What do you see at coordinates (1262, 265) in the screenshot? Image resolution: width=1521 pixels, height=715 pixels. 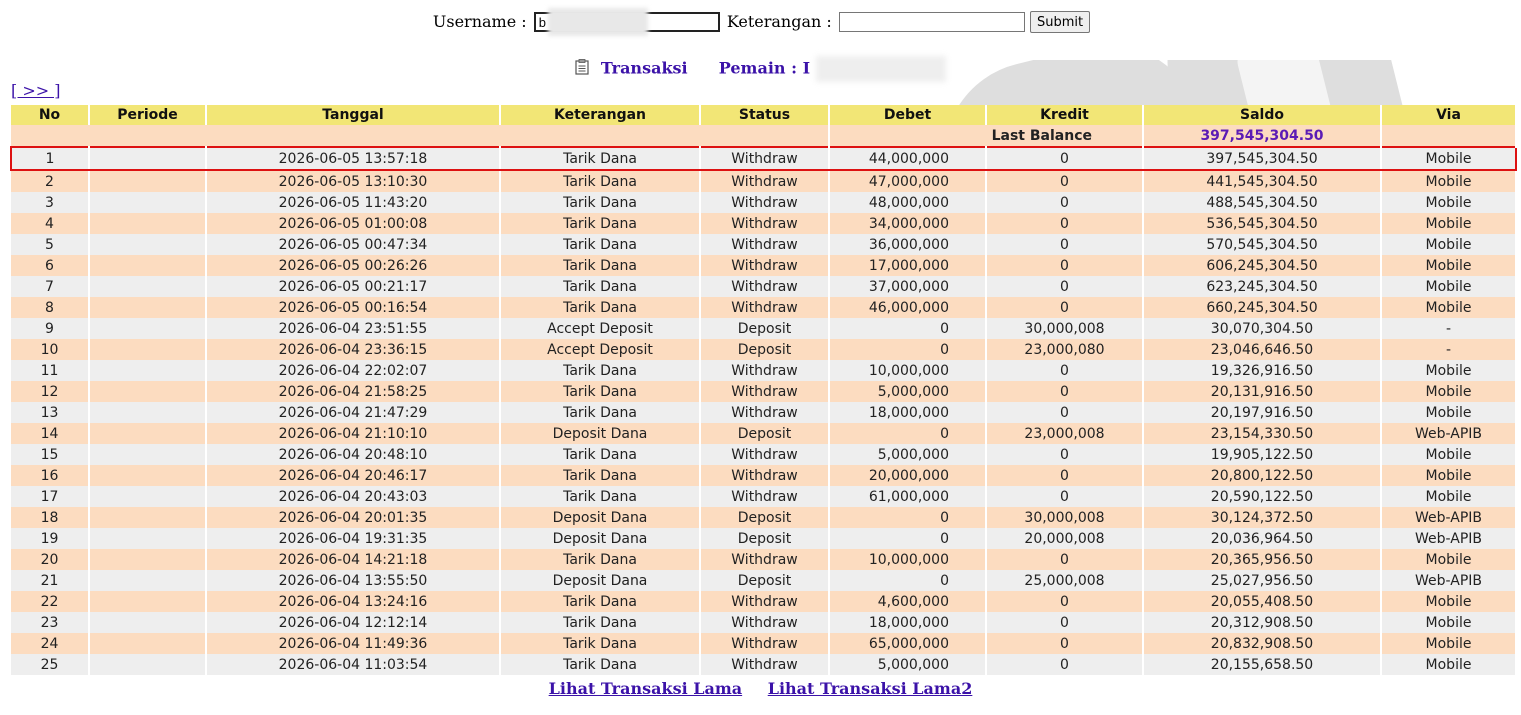 I see `cell-saldo: 606,245,304.50` at bounding box center [1262, 265].